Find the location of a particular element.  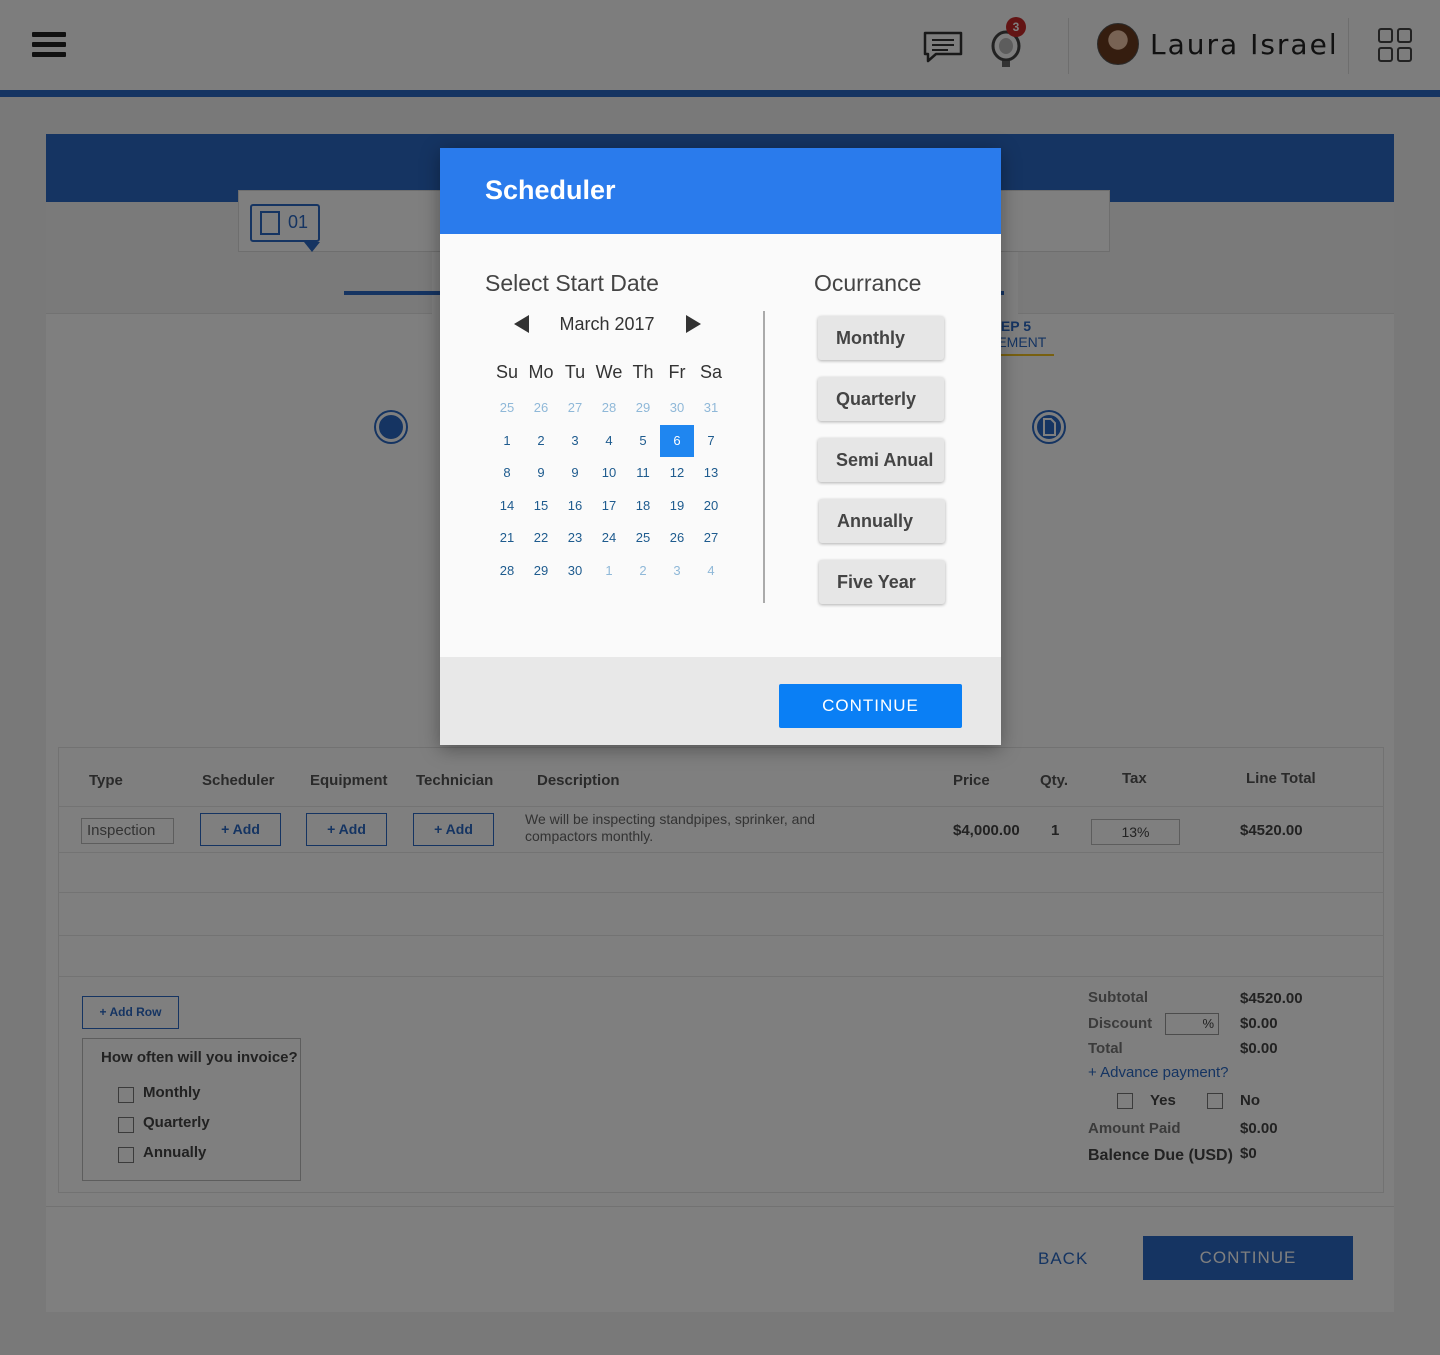

modal-continue-button: CONTINUE is located at coordinates (870, 706).